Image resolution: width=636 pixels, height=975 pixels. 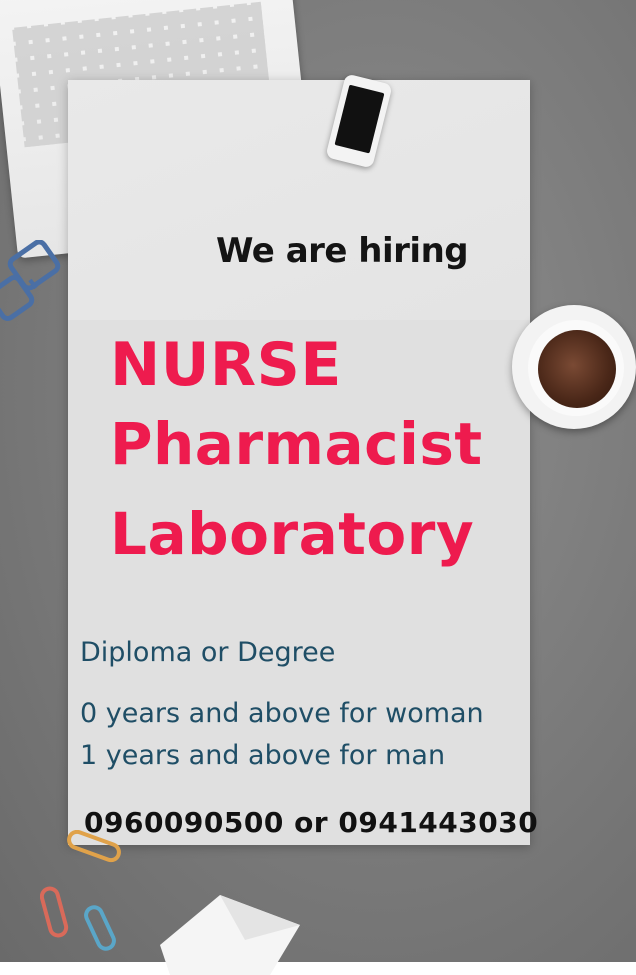 What do you see at coordinates (80, 890) in the screenshot?
I see `paperclip-icon` at bounding box center [80, 890].